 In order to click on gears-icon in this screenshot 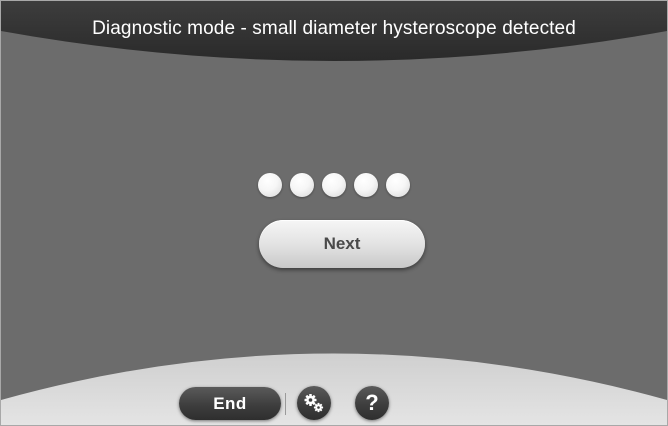, I will do `click(314, 403)`.